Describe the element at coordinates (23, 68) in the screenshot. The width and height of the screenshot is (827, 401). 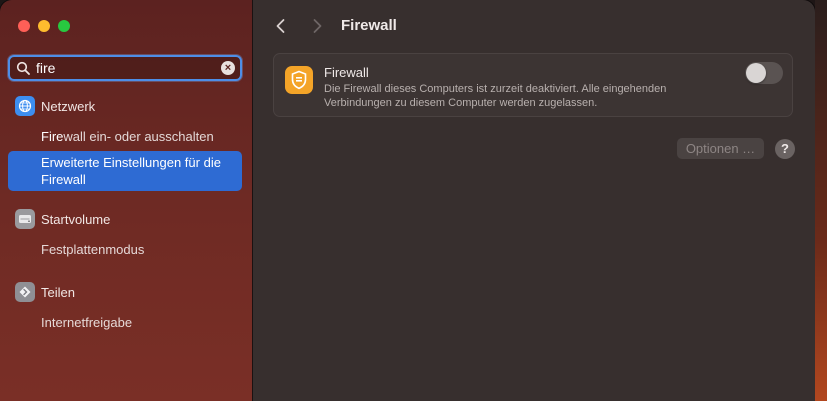
I see `search-icon` at that location.